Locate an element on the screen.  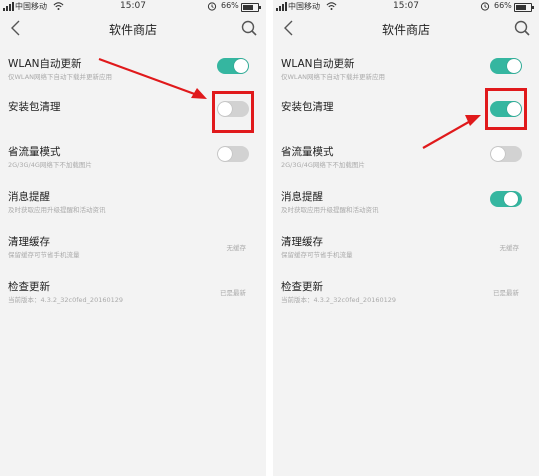
notifications-toggle is located at coordinates (506, 199).